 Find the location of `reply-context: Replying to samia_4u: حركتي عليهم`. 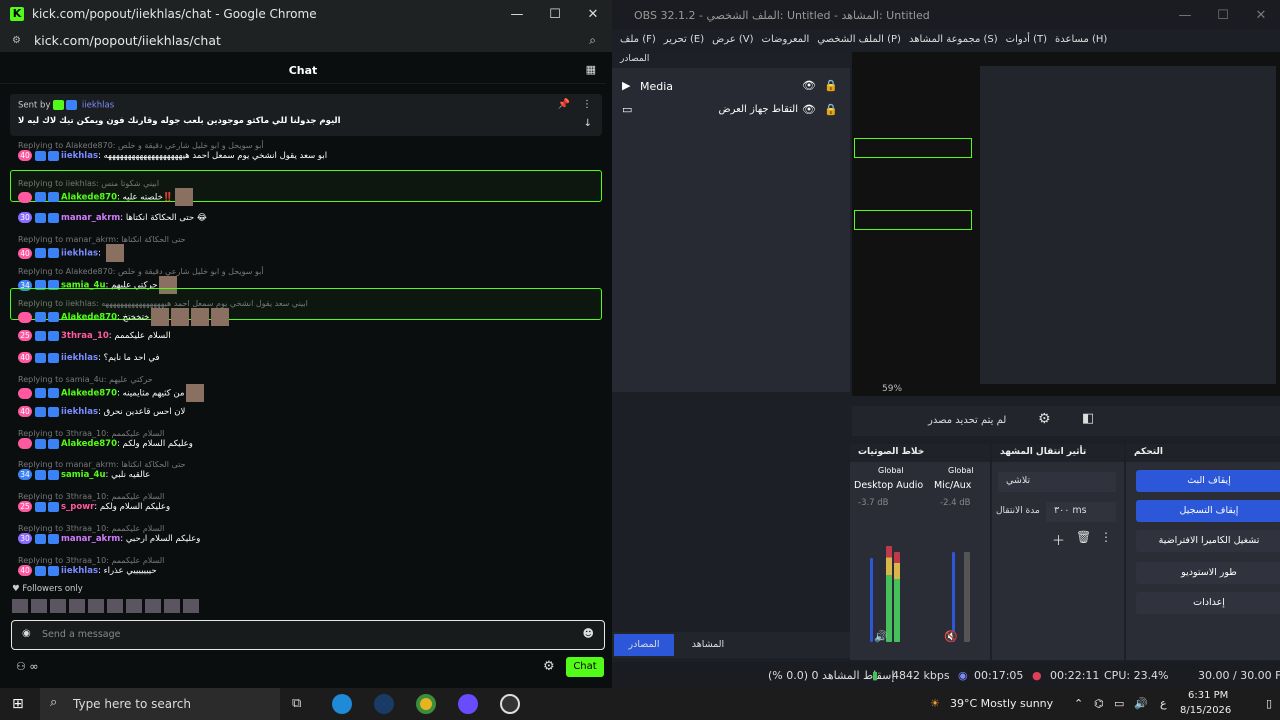

reply-context: Replying to samia_4u: حركتي عليهم is located at coordinates (85, 379).